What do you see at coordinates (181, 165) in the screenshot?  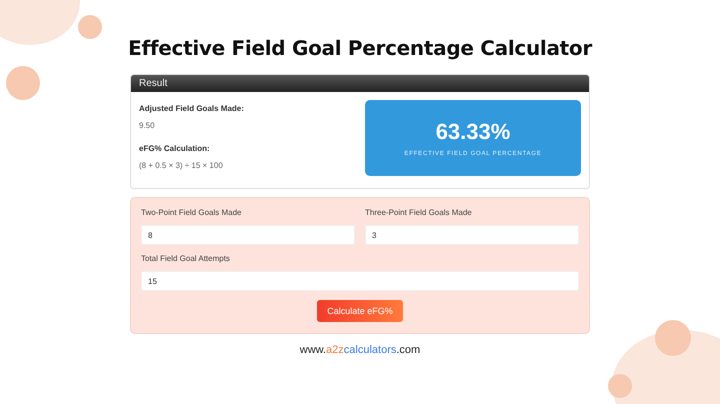 I see `detail-value: (8 + 0.5 × 3) ÷ 15 × 100` at bounding box center [181, 165].